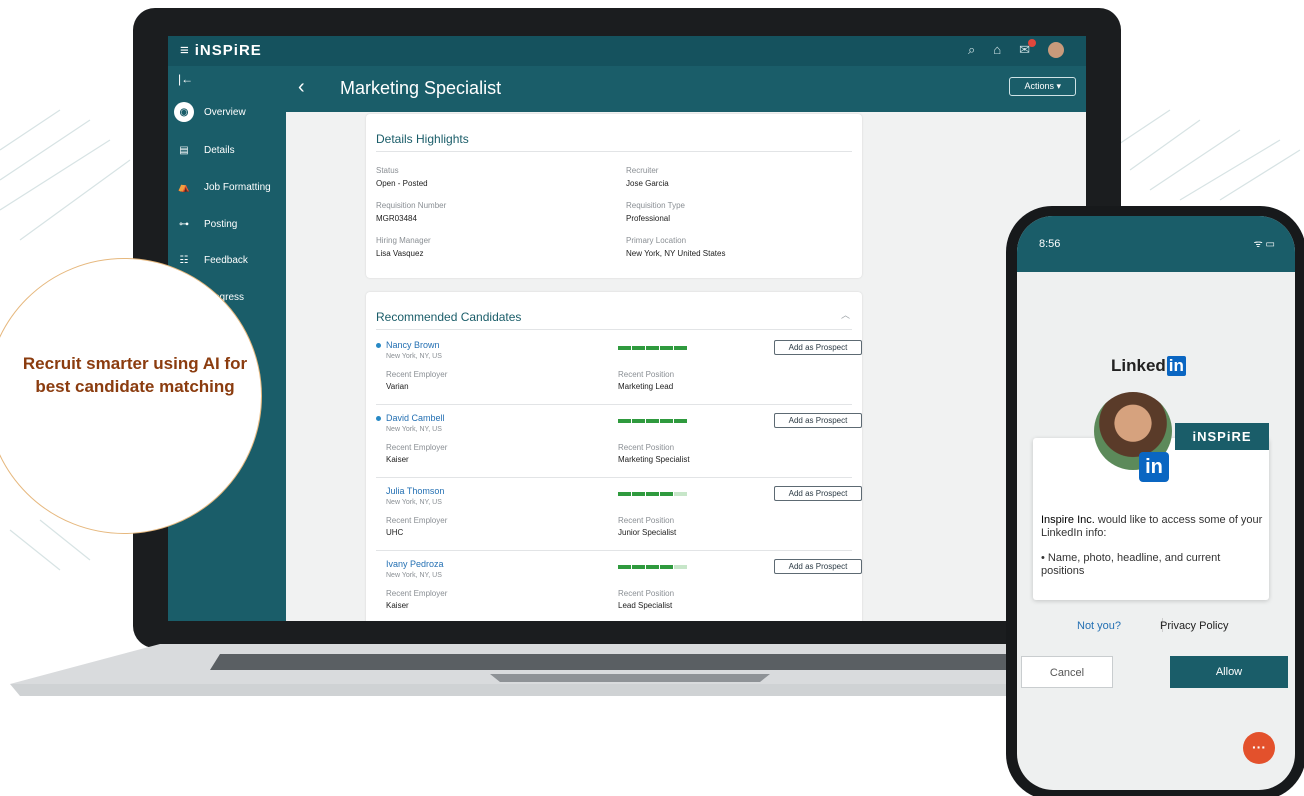  I want to click on not-you-link: Not you?, so click(1099, 626).